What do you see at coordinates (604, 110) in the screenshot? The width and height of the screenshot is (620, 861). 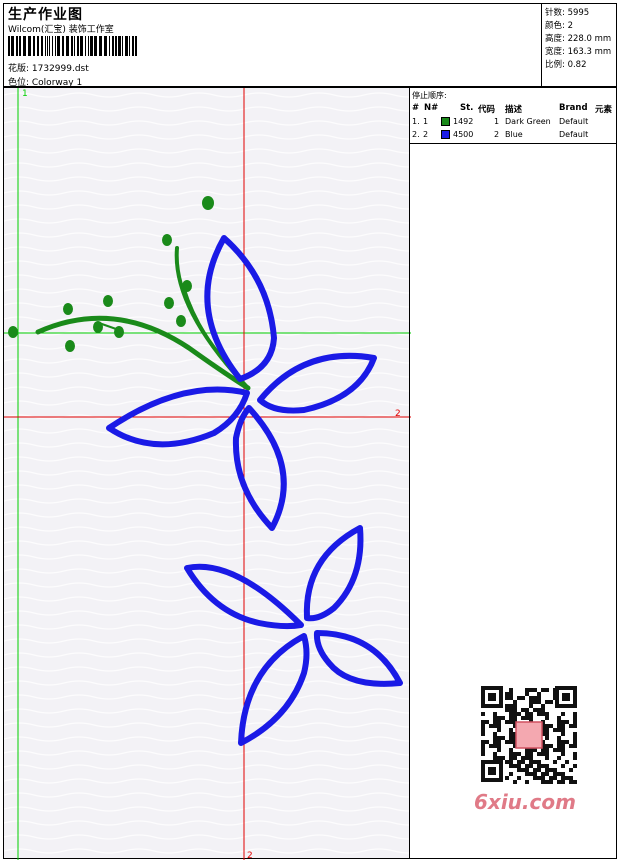 I see `col-header-element: 元素` at bounding box center [604, 110].